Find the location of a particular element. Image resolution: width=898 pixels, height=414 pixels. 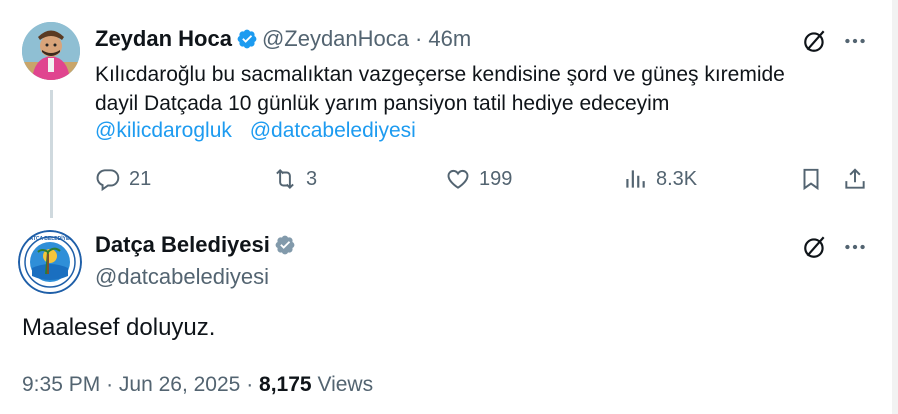

mention-link: @datcabelediyesi is located at coordinates (333, 130).